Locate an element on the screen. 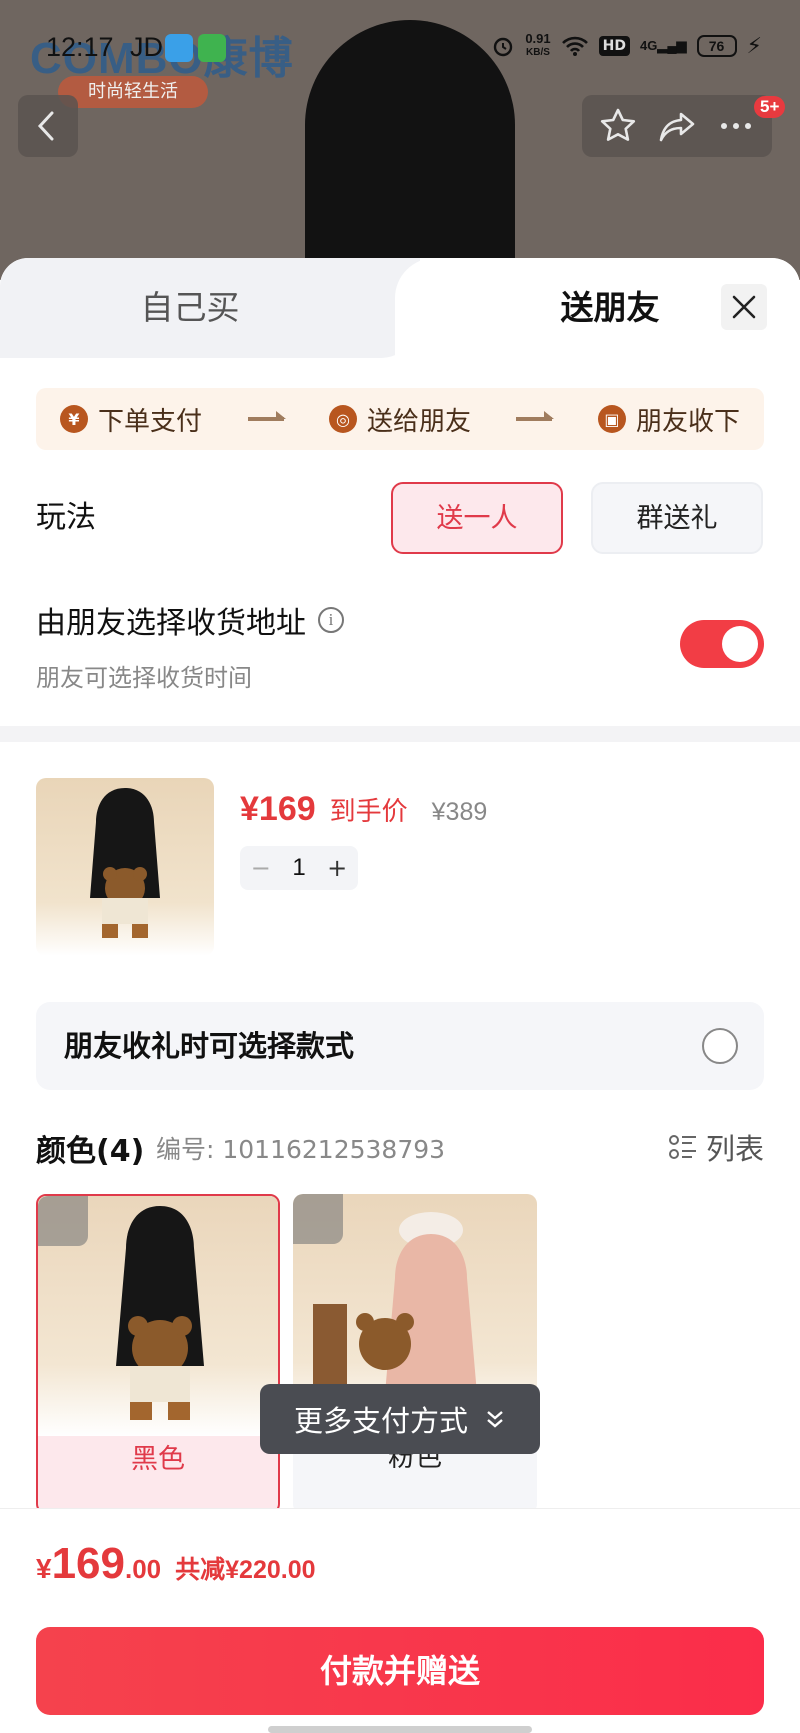  charging-icon: ⚡ is located at coordinates (754, 46).